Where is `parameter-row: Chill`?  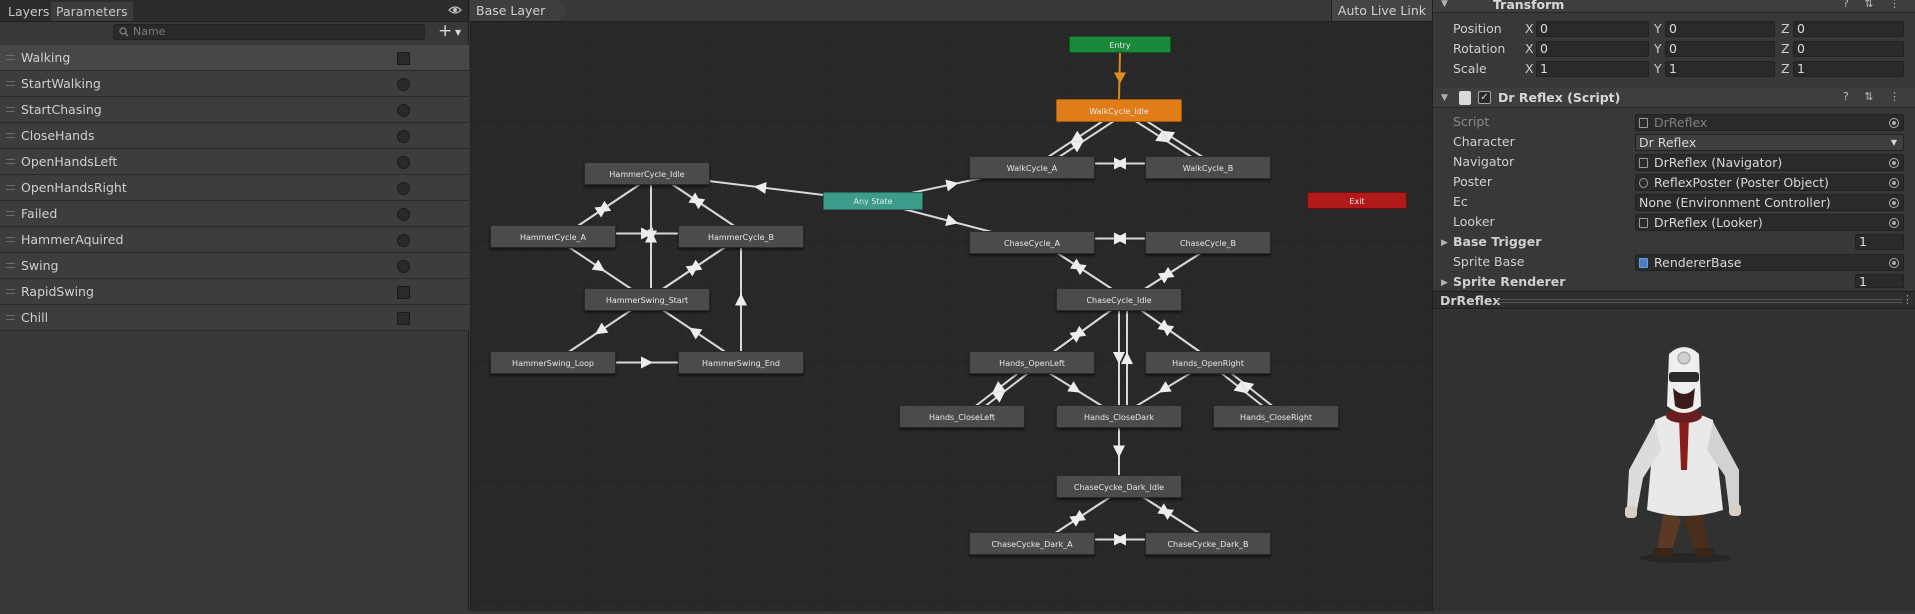
parameter-row: Chill is located at coordinates (234, 318).